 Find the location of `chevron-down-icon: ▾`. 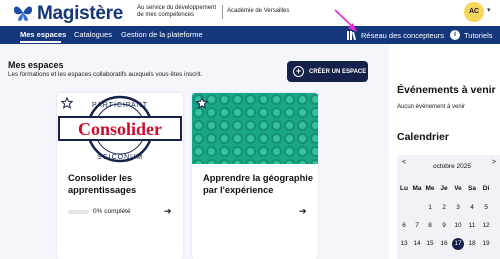

chevron-down-icon: ▾ is located at coordinates (489, 10).